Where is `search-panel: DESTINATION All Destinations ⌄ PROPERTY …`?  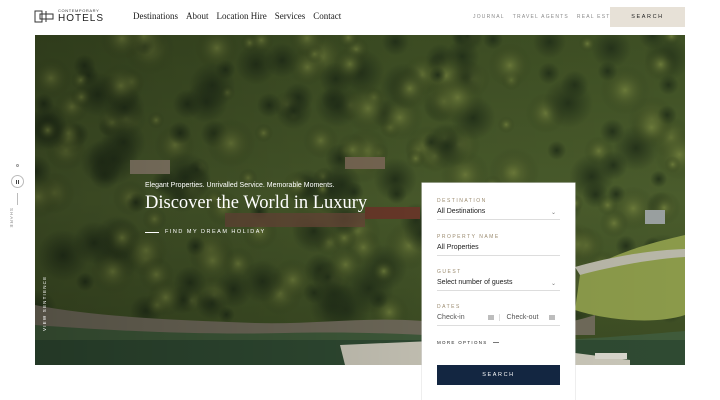 search-panel: DESTINATION All Destinations ⌄ PROPERTY … is located at coordinates (498, 291).